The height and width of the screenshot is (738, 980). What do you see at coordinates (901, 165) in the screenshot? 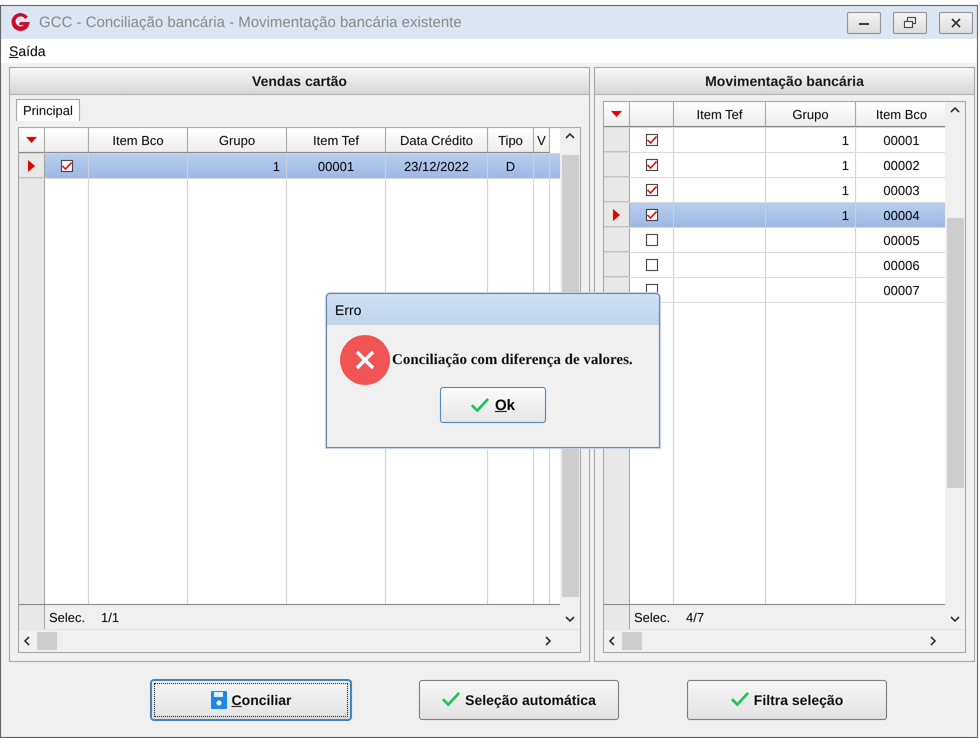
I see `table-cell: 00002` at bounding box center [901, 165].